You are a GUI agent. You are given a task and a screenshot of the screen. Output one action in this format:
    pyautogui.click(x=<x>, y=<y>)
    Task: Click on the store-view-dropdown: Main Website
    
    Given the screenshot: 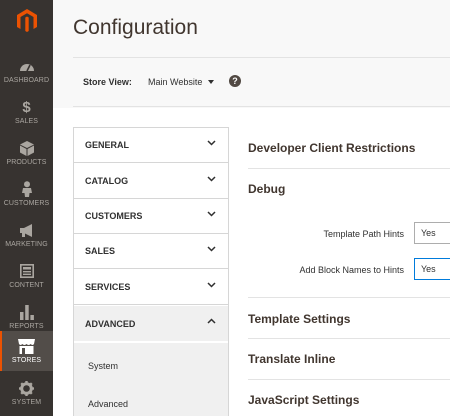 What is the action you would take?
    pyautogui.click(x=181, y=82)
    